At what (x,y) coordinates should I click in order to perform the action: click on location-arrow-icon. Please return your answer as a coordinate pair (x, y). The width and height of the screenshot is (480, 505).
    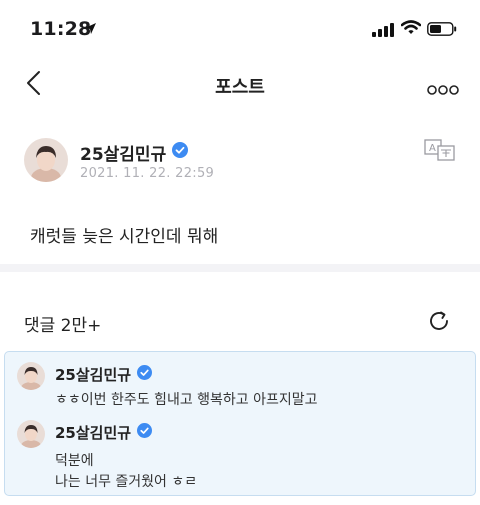
    Looking at the image, I should click on (90, 29).